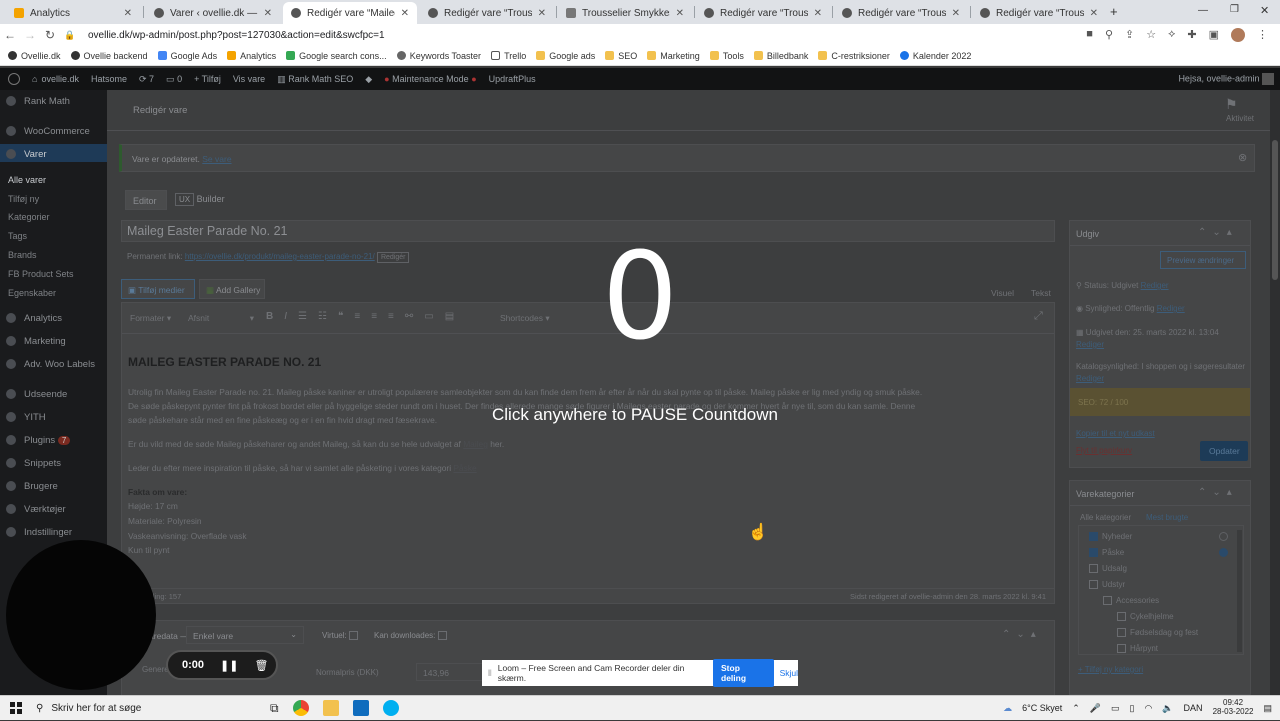 This screenshot has width=1280, height=721. Describe the element at coordinates (1148, 708) in the screenshot. I see `wifi-icon: ◠` at that location.